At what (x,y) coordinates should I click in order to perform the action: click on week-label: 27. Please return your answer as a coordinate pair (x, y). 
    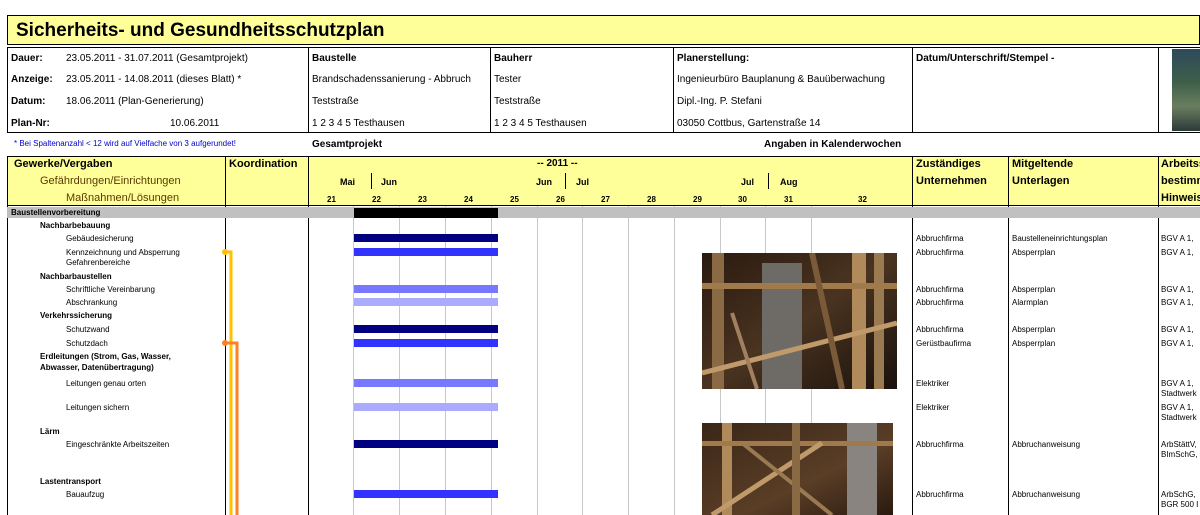
    Looking at the image, I should click on (605, 199).